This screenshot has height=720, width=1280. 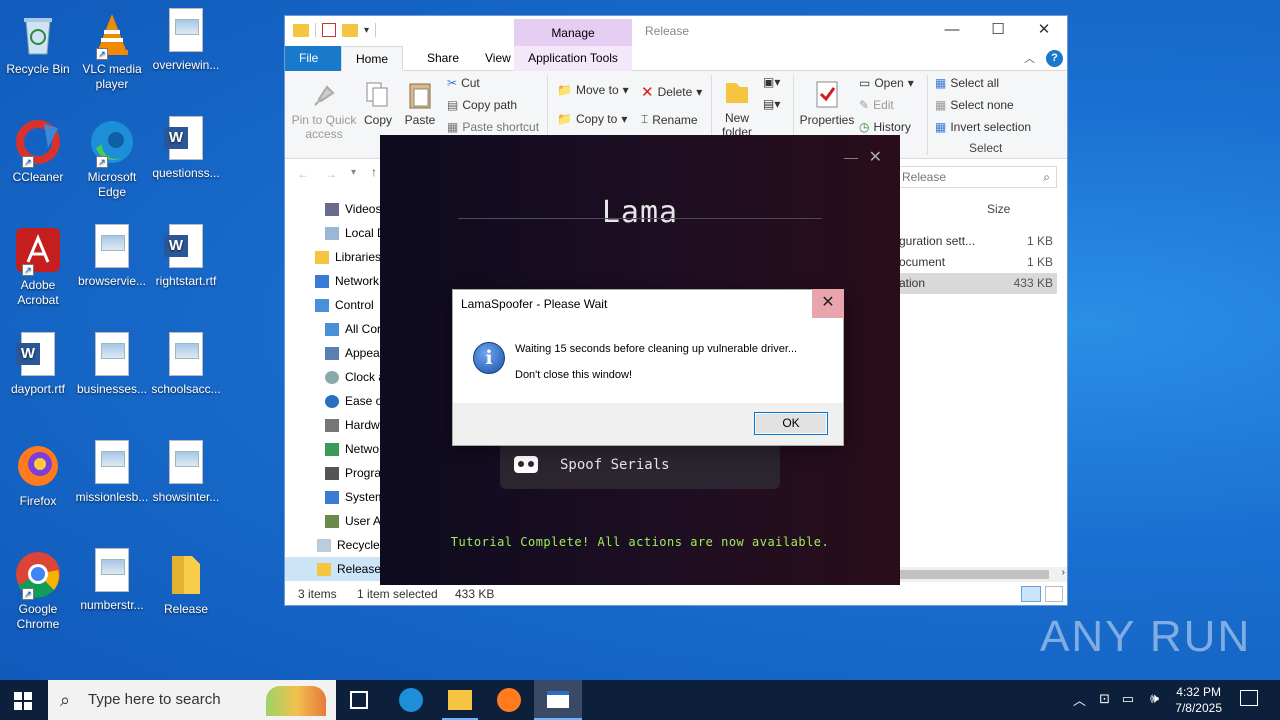 I want to click on copy-button: Copy, so click(x=378, y=101).